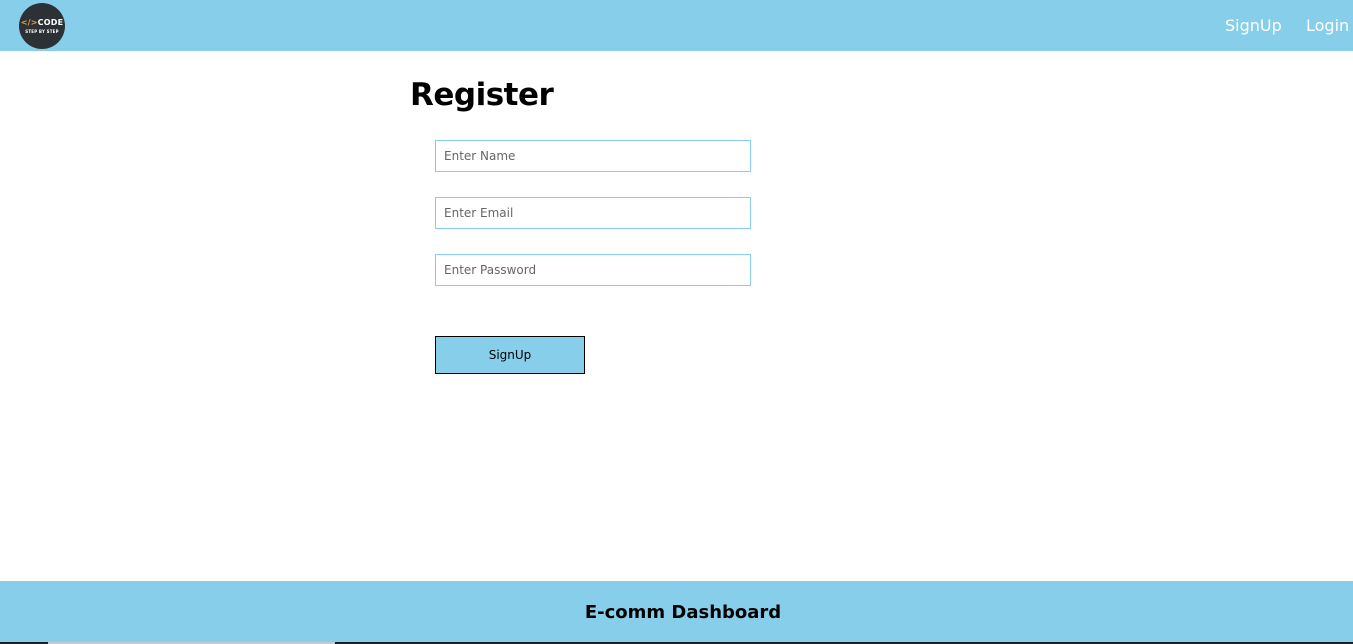  What do you see at coordinates (1253, 25) in the screenshot?
I see `nav-signup-link: SignUp` at bounding box center [1253, 25].